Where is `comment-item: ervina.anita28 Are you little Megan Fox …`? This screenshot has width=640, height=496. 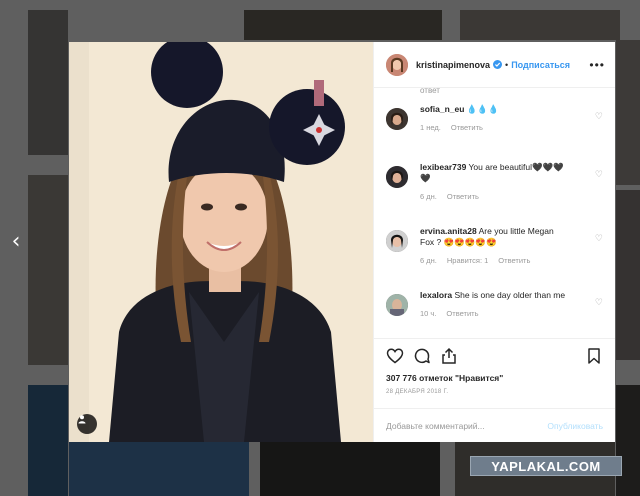
comment-item: ervina.anita28 Are you little Megan Fox … is located at coordinates (494, 257).